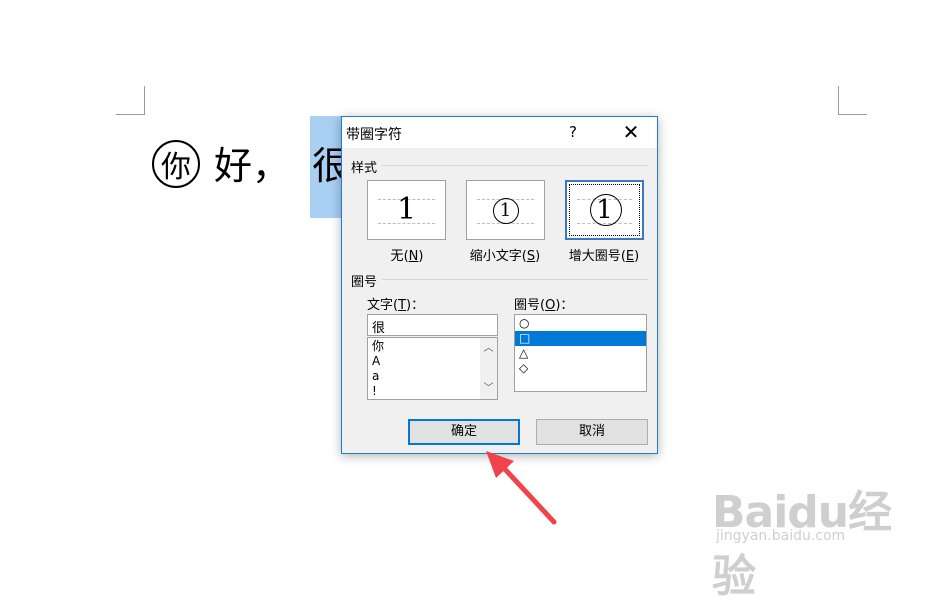 This screenshot has height=604, width=932. I want to click on baidu-watermark: Baidu经验 jingyan.baidu.com, so click(802, 534).